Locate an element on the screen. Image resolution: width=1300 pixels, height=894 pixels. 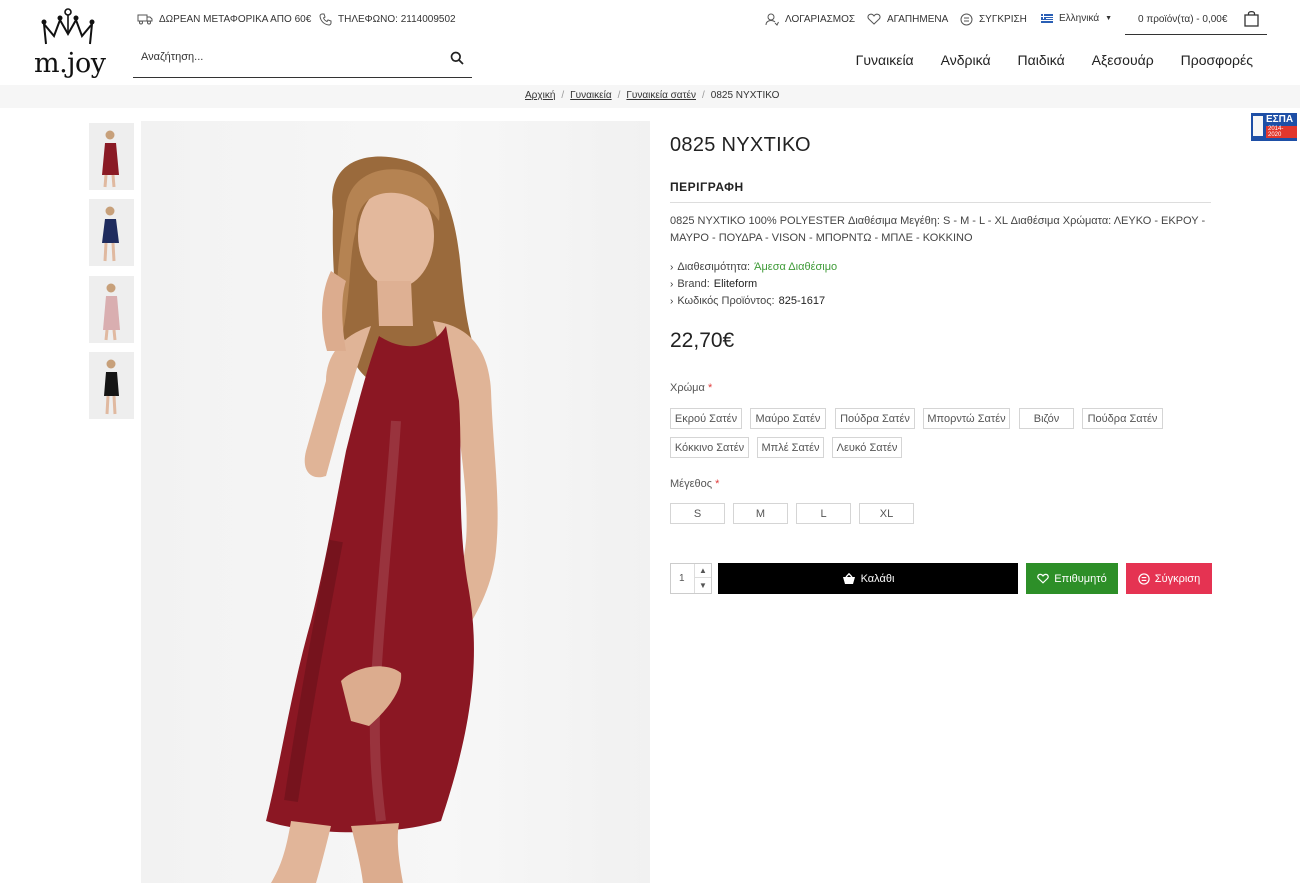
size-option-l: L is located at coordinates (823, 513).